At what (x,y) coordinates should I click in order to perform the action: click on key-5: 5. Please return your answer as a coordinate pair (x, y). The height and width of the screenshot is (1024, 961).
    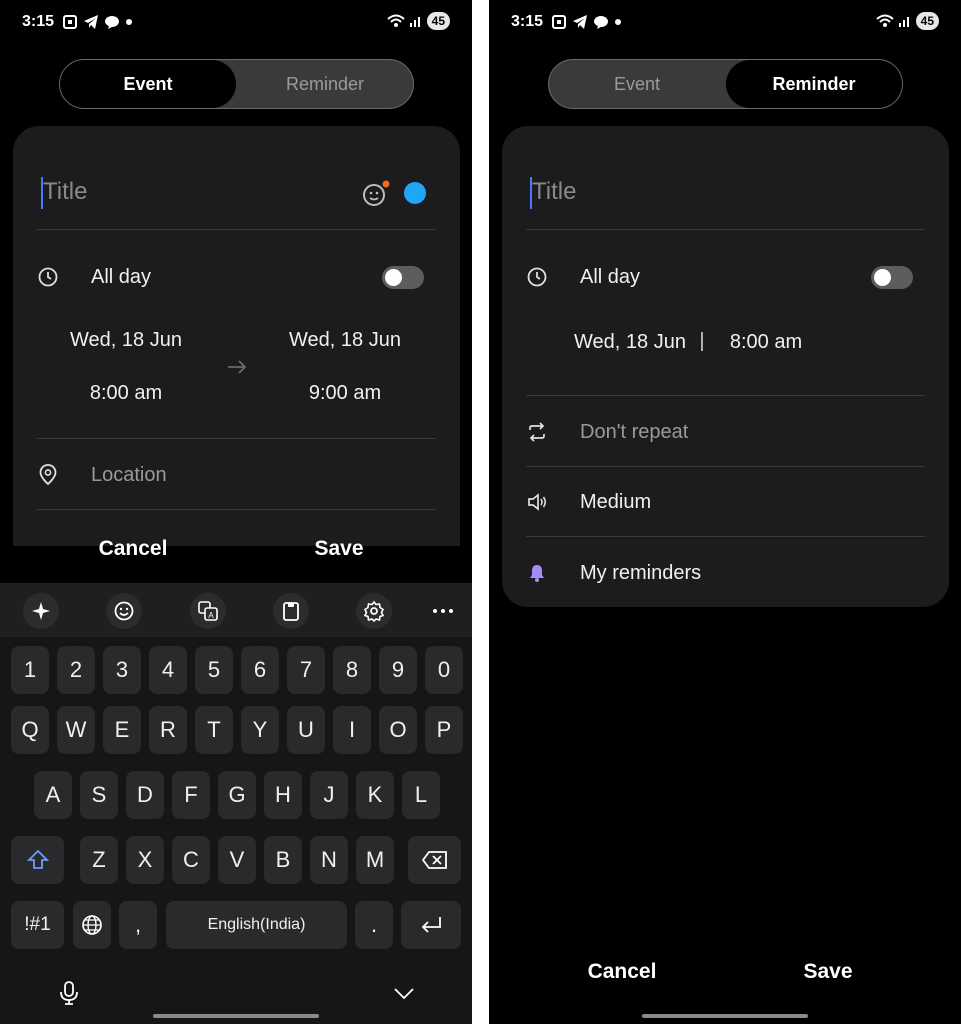
    Looking at the image, I should click on (214, 670).